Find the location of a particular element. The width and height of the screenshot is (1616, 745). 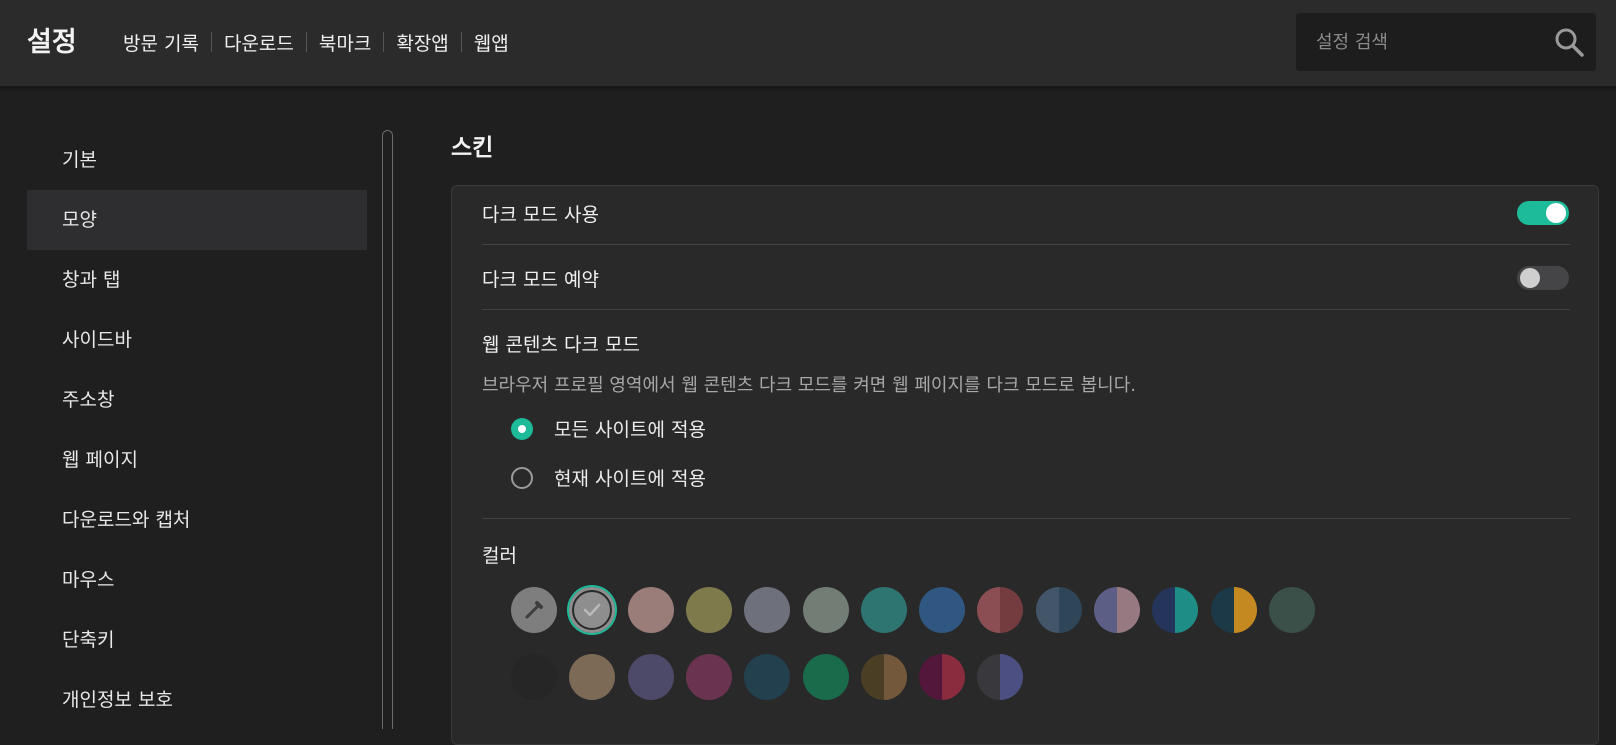

nav-webapps: 웹앱 is located at coordinates (491, 42).